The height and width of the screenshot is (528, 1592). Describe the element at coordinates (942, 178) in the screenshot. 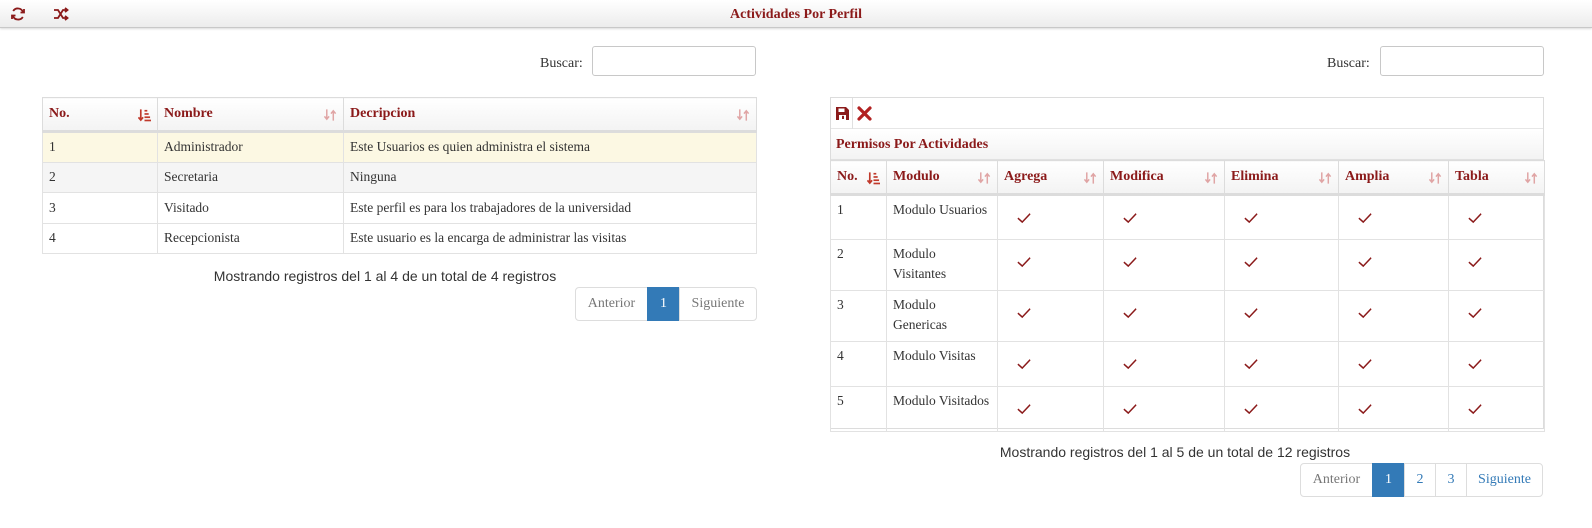

I see `column-header-modulo: Modulo` at that location.